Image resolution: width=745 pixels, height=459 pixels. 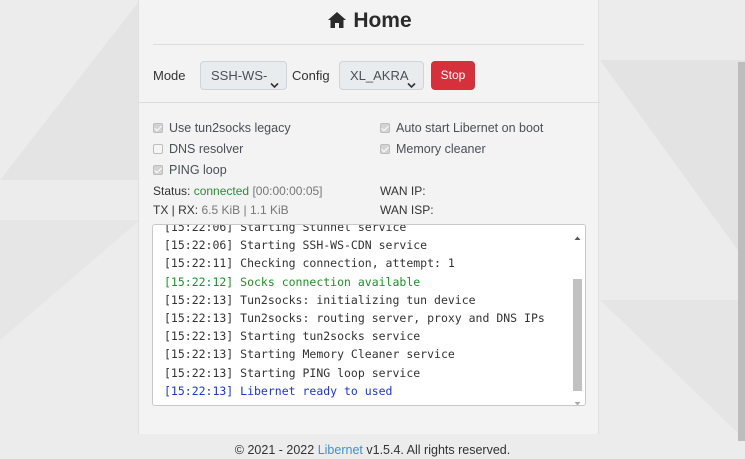 I want to click on mode-label: Mode, so click(x=169, y=75).